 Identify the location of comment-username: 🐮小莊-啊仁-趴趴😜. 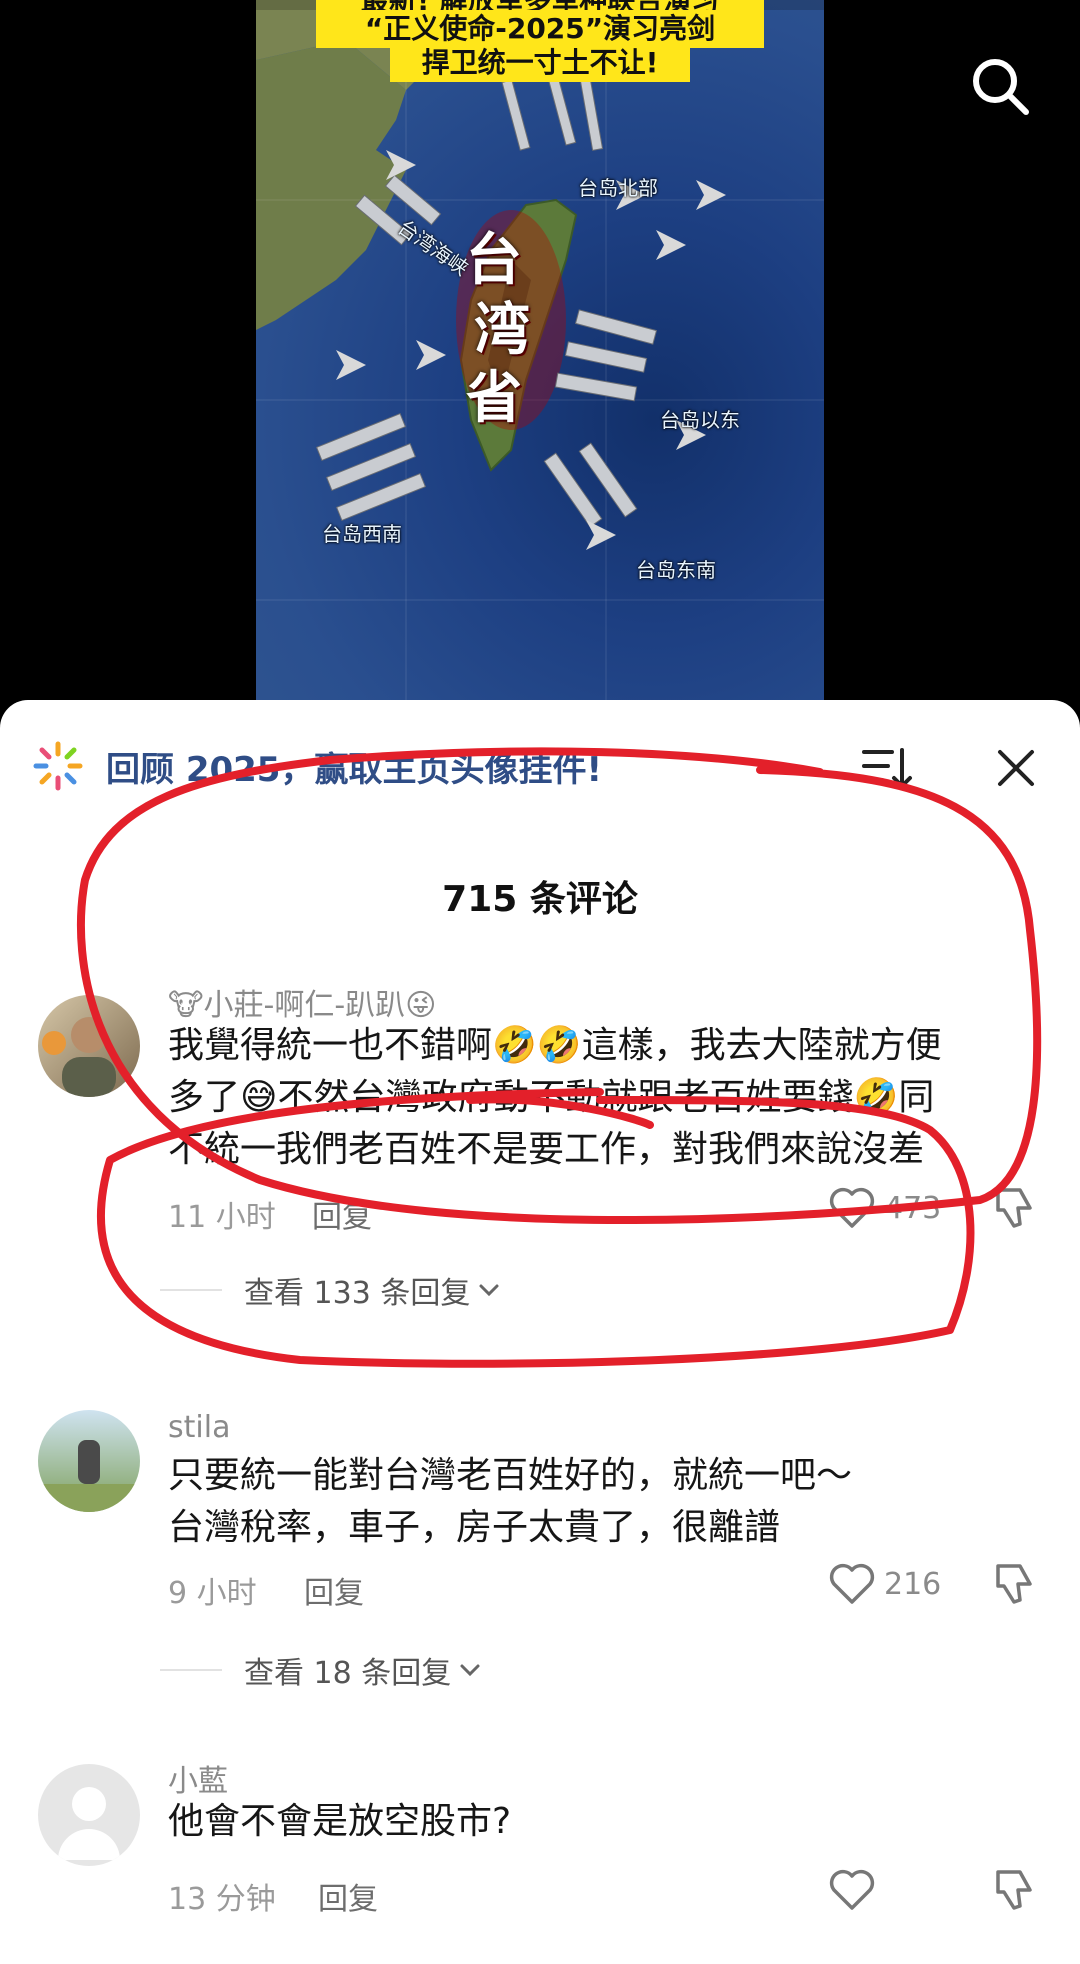
(302, 1002).